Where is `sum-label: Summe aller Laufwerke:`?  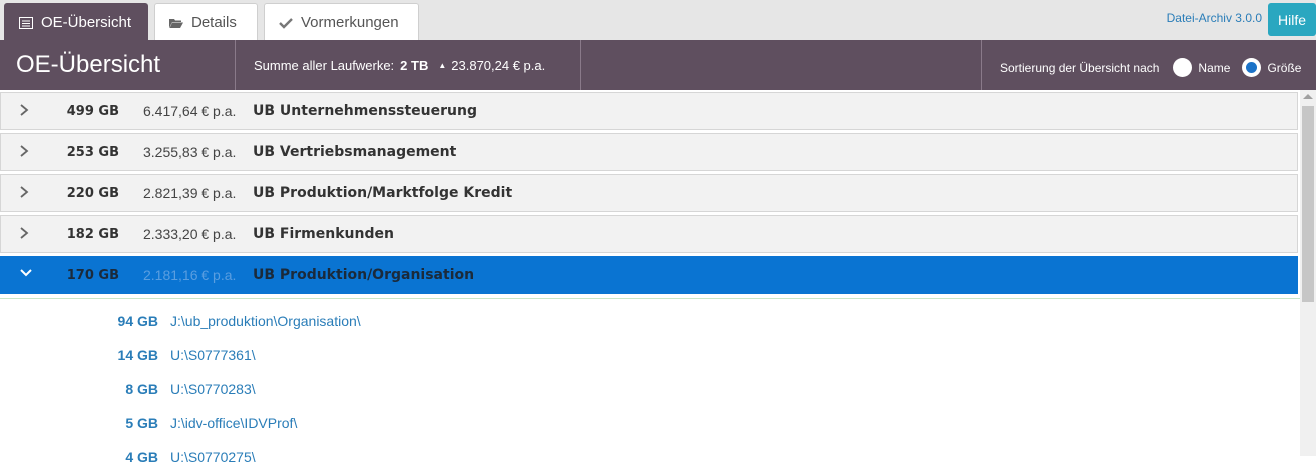 sum-label: Summe aller Laufwerke: is located at coordinates (324, 65).